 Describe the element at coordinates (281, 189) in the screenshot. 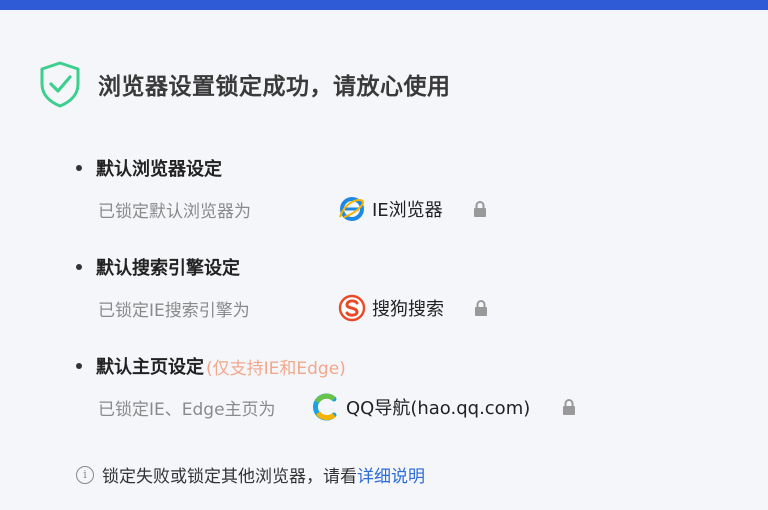

I see `section-default-browser: 默认浏览器设定 已锁定默认浏览器为 IE浏览器` at that location.